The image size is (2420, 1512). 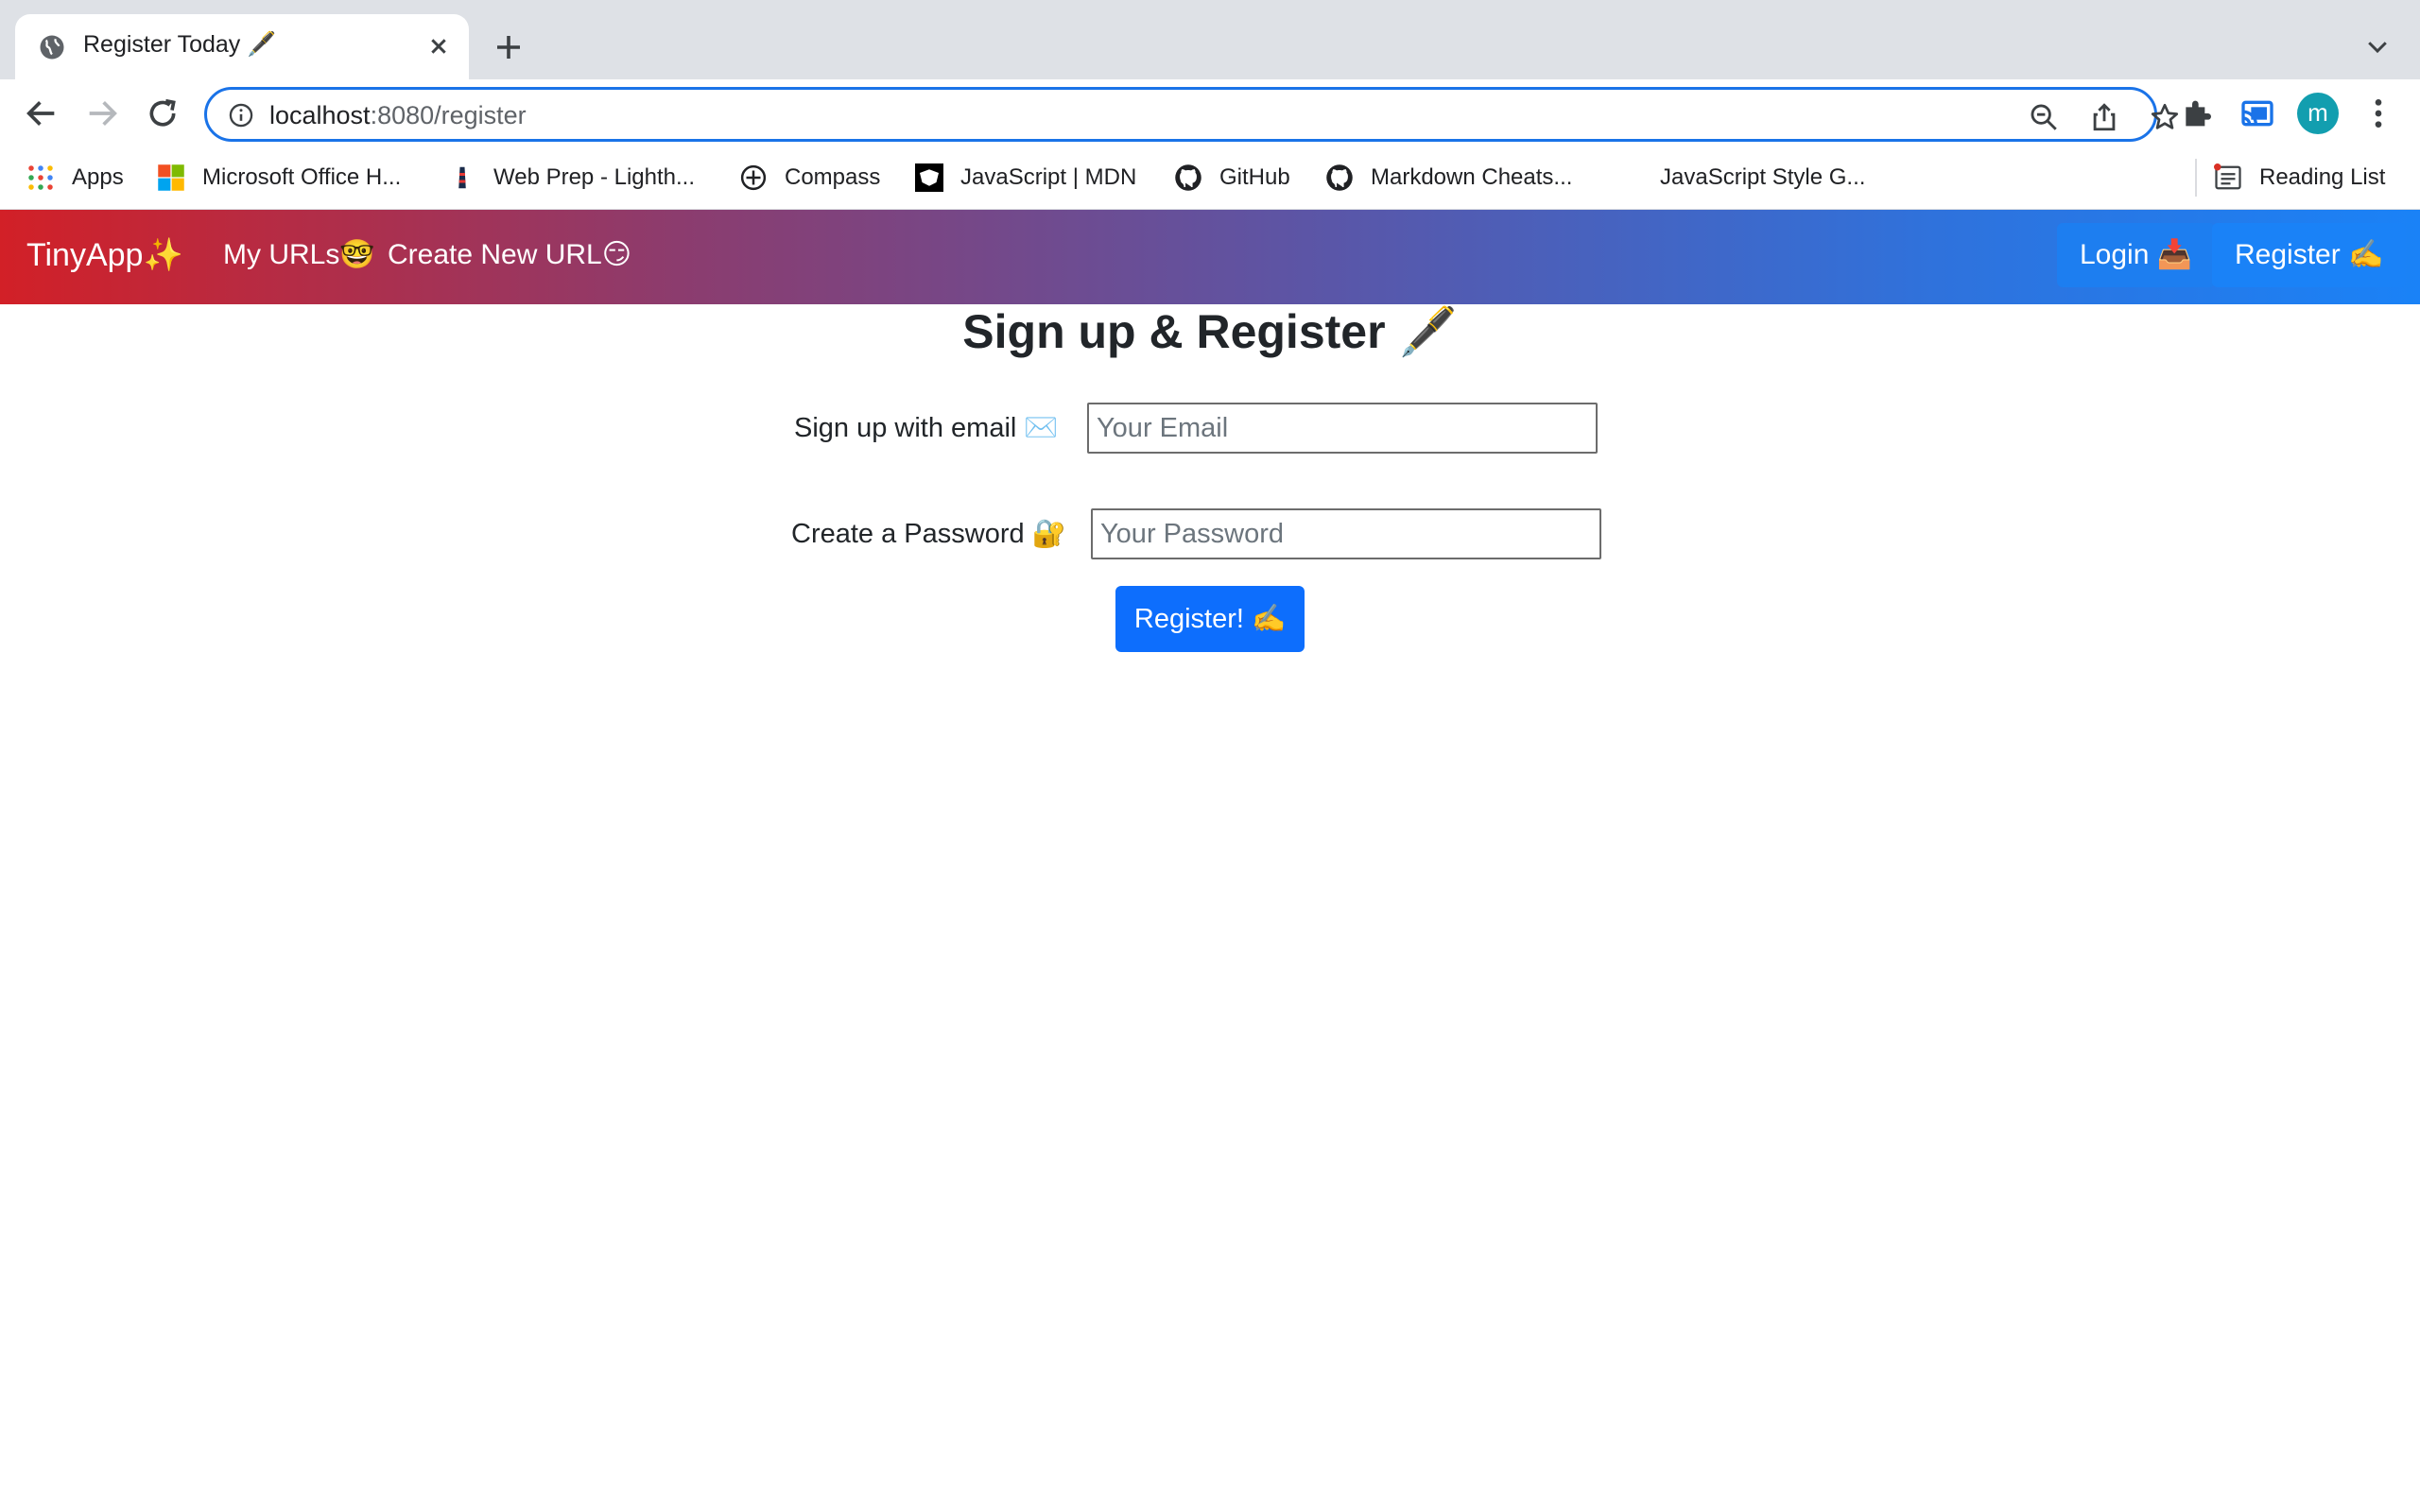 What do you see at coordinates (41, 113) in the screenshot?
I see `back-arrow-icon` at bounding box center [41, 113].